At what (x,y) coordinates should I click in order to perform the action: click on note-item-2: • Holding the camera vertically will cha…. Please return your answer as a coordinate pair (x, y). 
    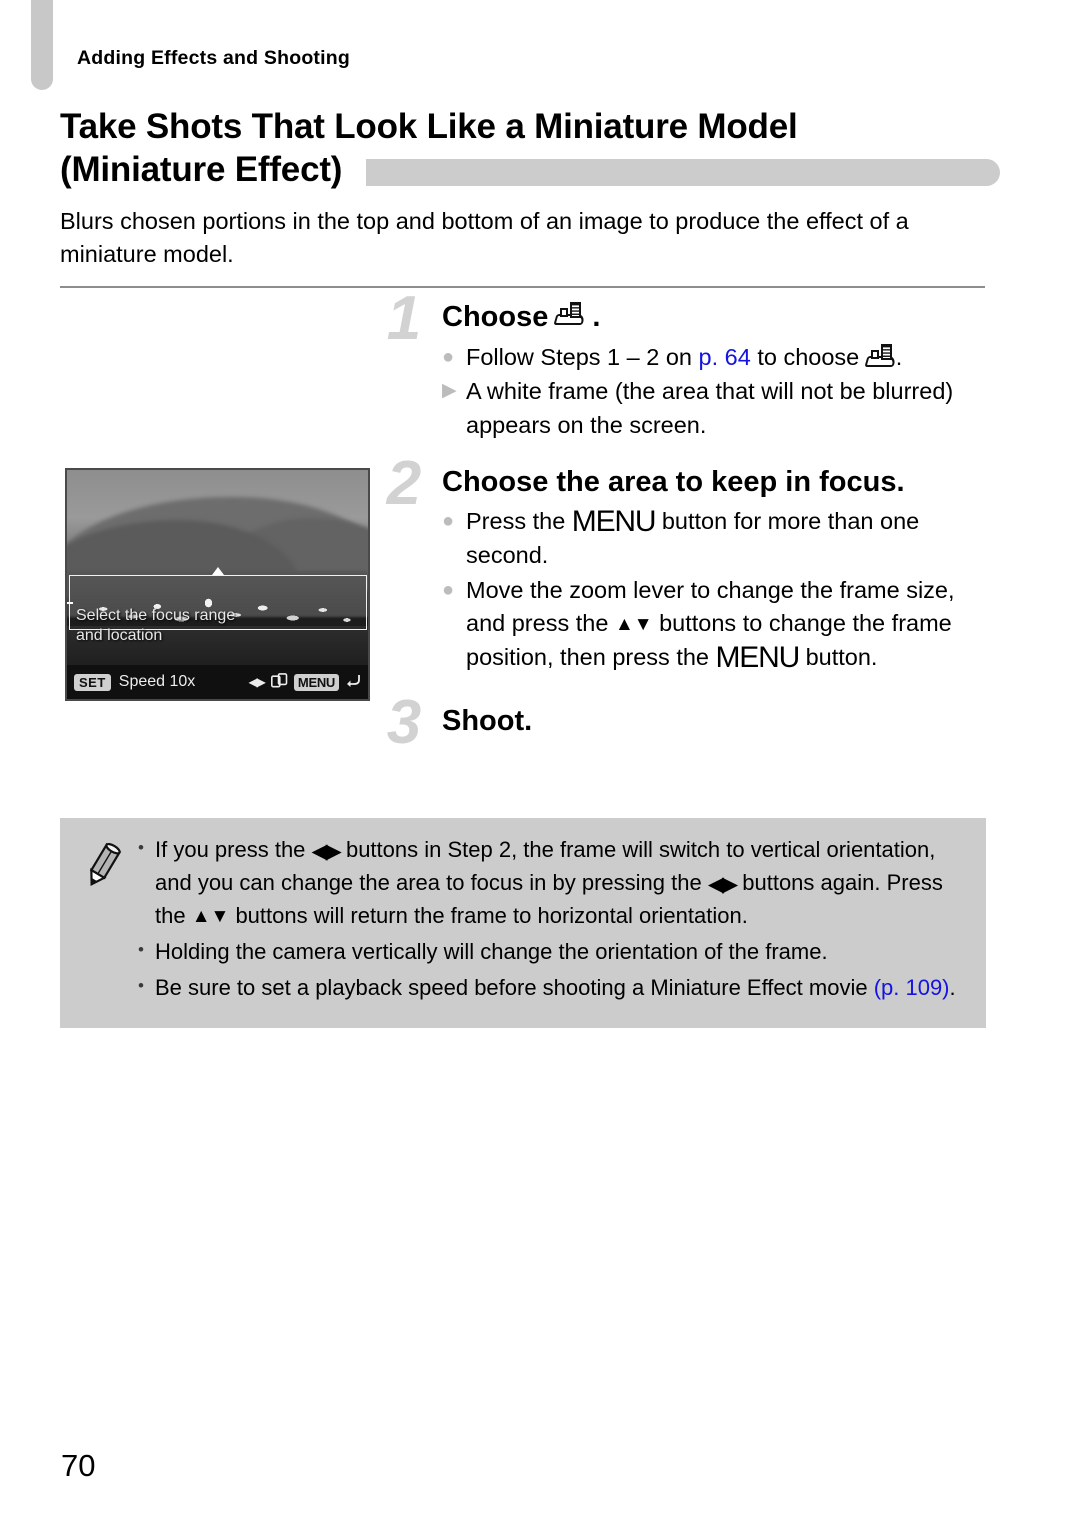
    Looking at the image, I should click on (551, 951).